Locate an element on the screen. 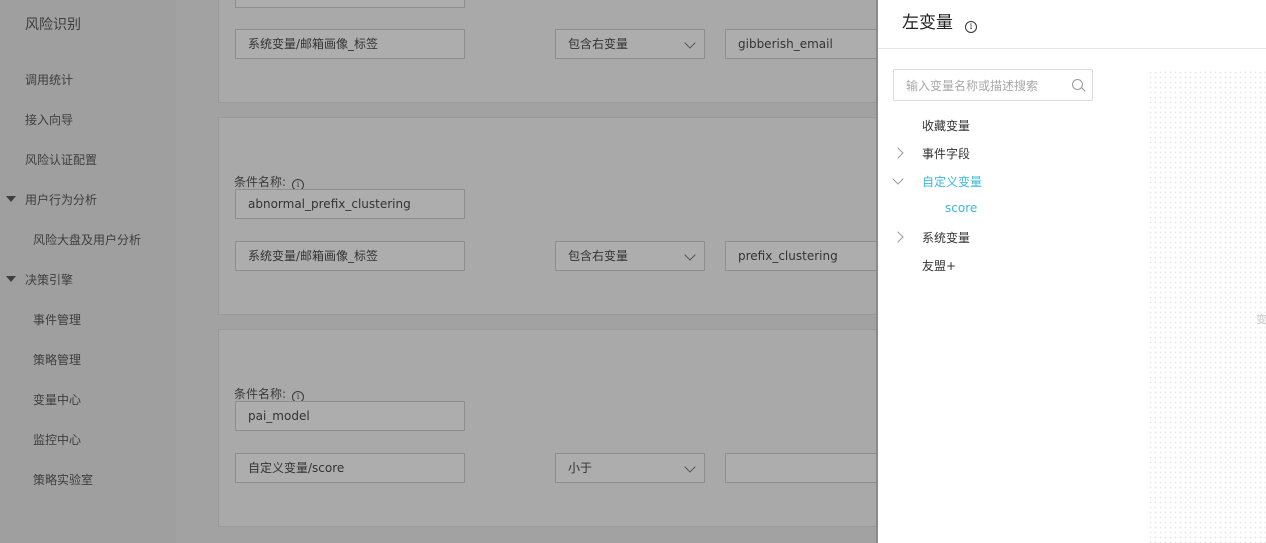 This screenshot has height=543, width=1266. sidebar-item-risk-auth-config: 风险认证配置 is located at coordinates (61, 159).